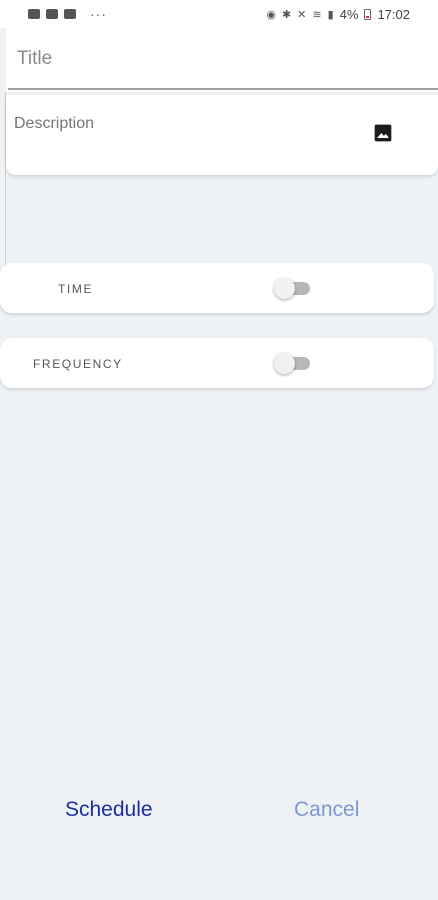 This screenshot has height=900, width=438. I want to click on frequency-label: FREQUENCY, so click(78, 364).